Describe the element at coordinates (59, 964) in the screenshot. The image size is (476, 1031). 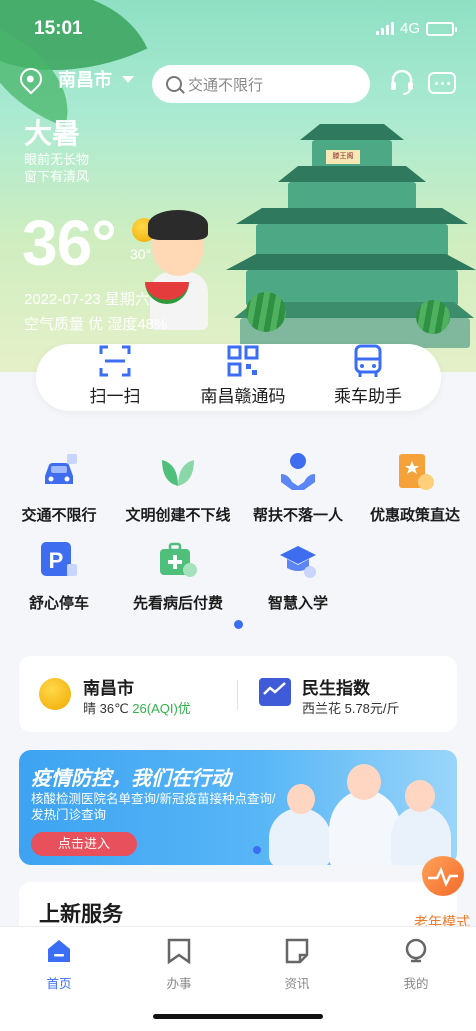
I see `tab-home: 首页` at that location.